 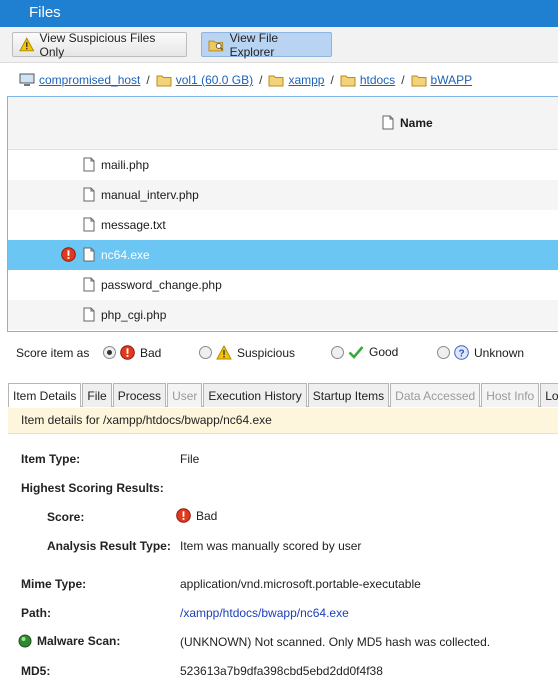 I want to click on file-name: maili.php, so click(x=125, y=165).